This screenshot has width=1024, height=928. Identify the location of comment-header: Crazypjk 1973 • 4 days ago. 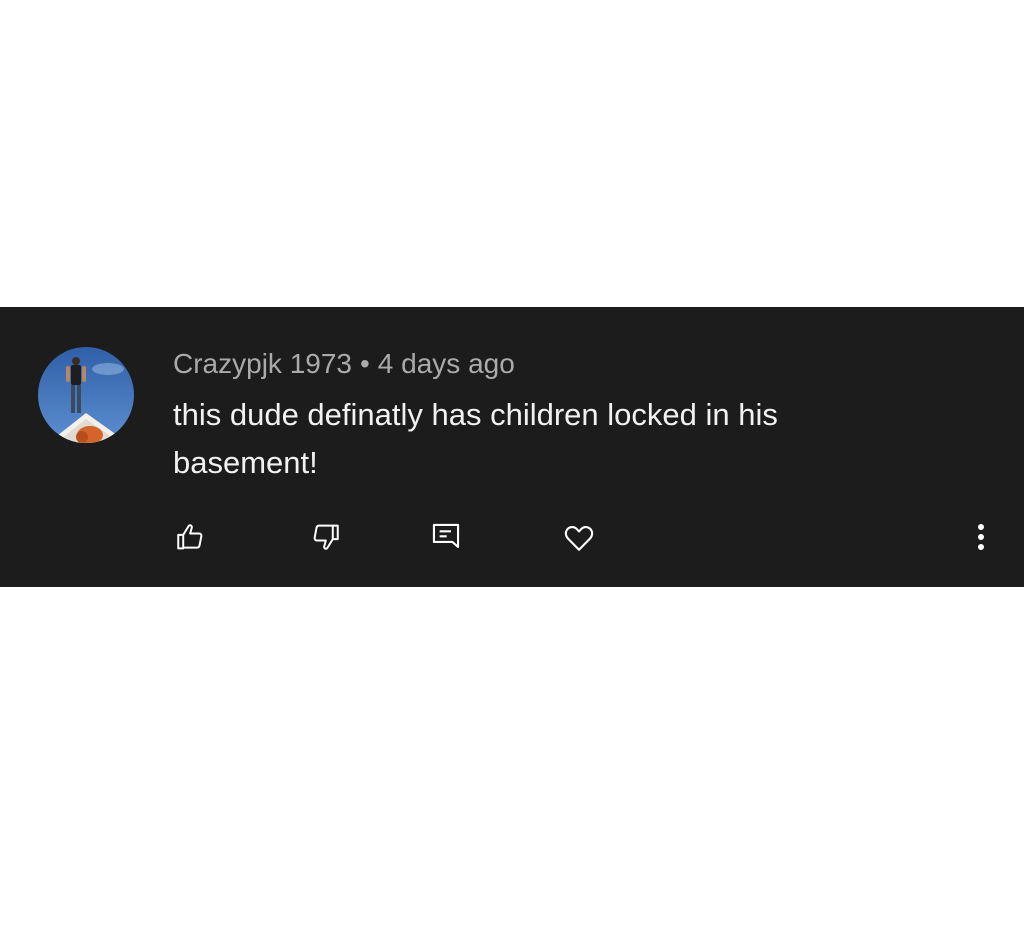
(344, 364).